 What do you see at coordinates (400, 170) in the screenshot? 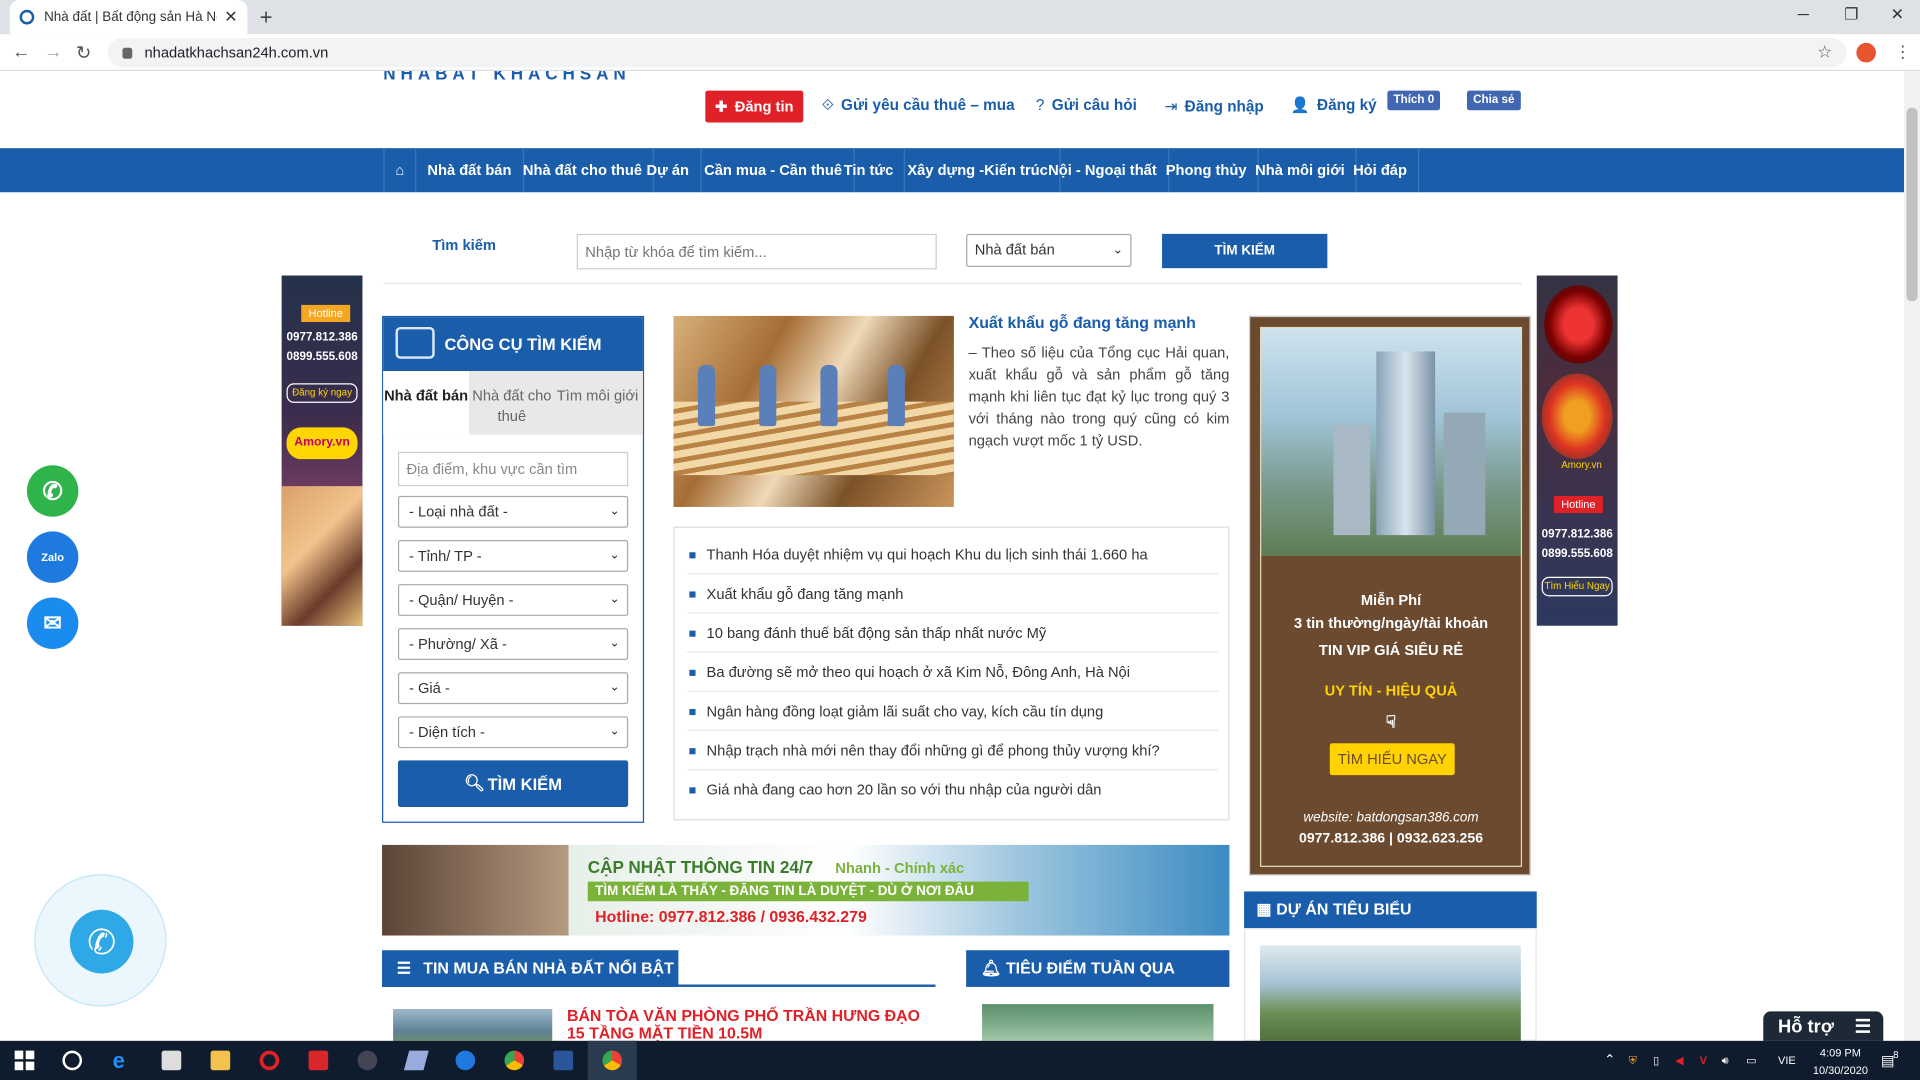
I see `nav-home-icon: ⌂` at bounding box center [400, 170].